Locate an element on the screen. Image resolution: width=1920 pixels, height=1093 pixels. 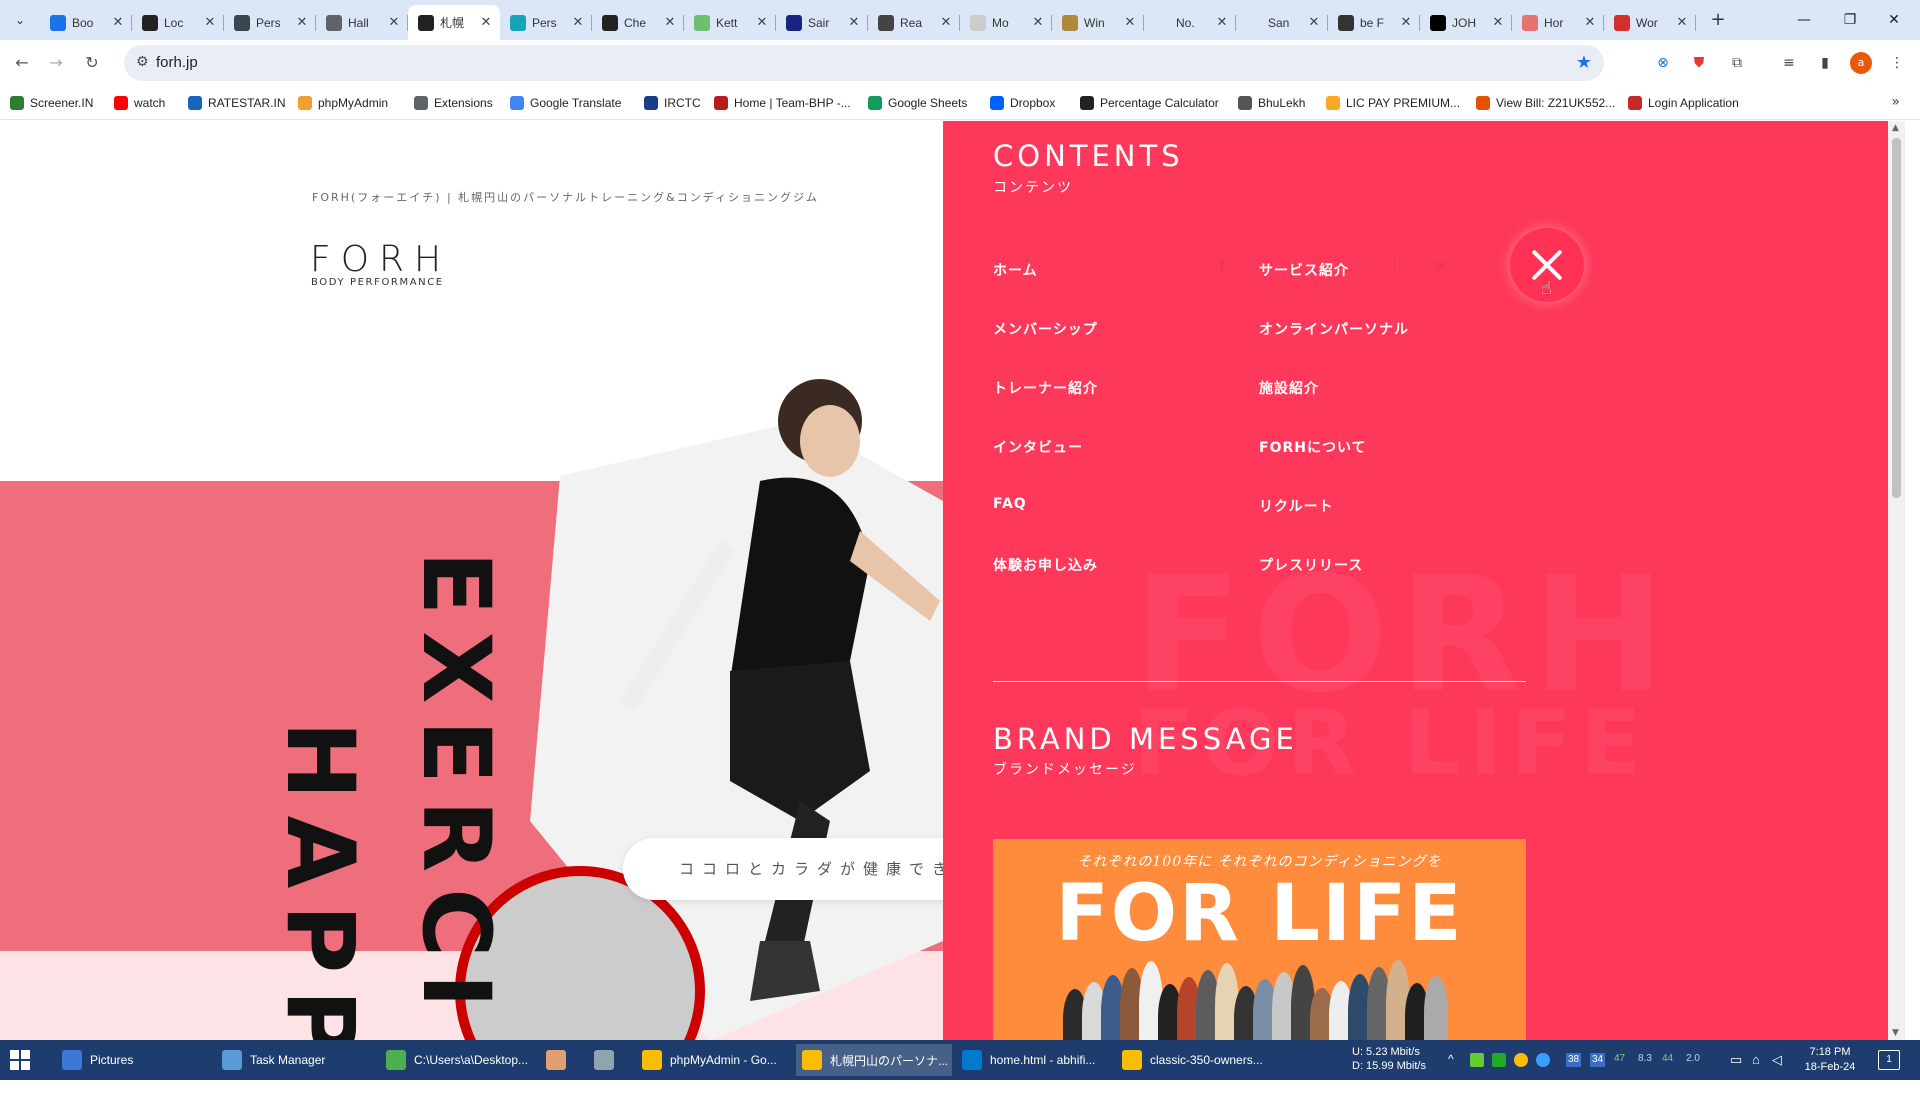
browser-tab: No. ✕ is located at coordinates (1190, 22).